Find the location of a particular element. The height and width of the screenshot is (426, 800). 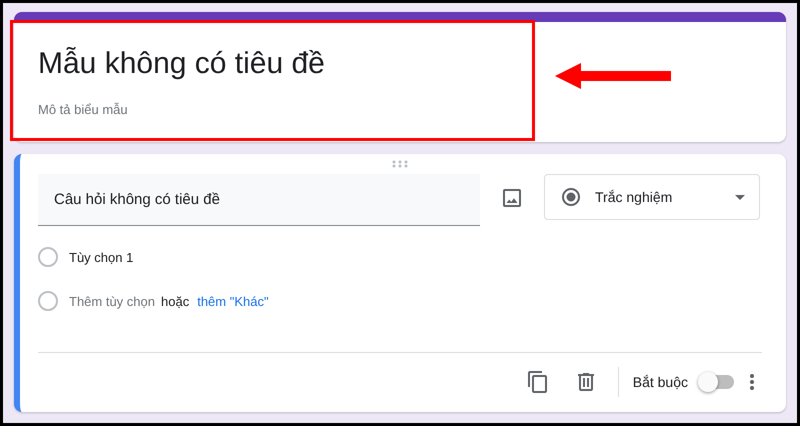

arrow-icon is located at coordinates (613, 76).